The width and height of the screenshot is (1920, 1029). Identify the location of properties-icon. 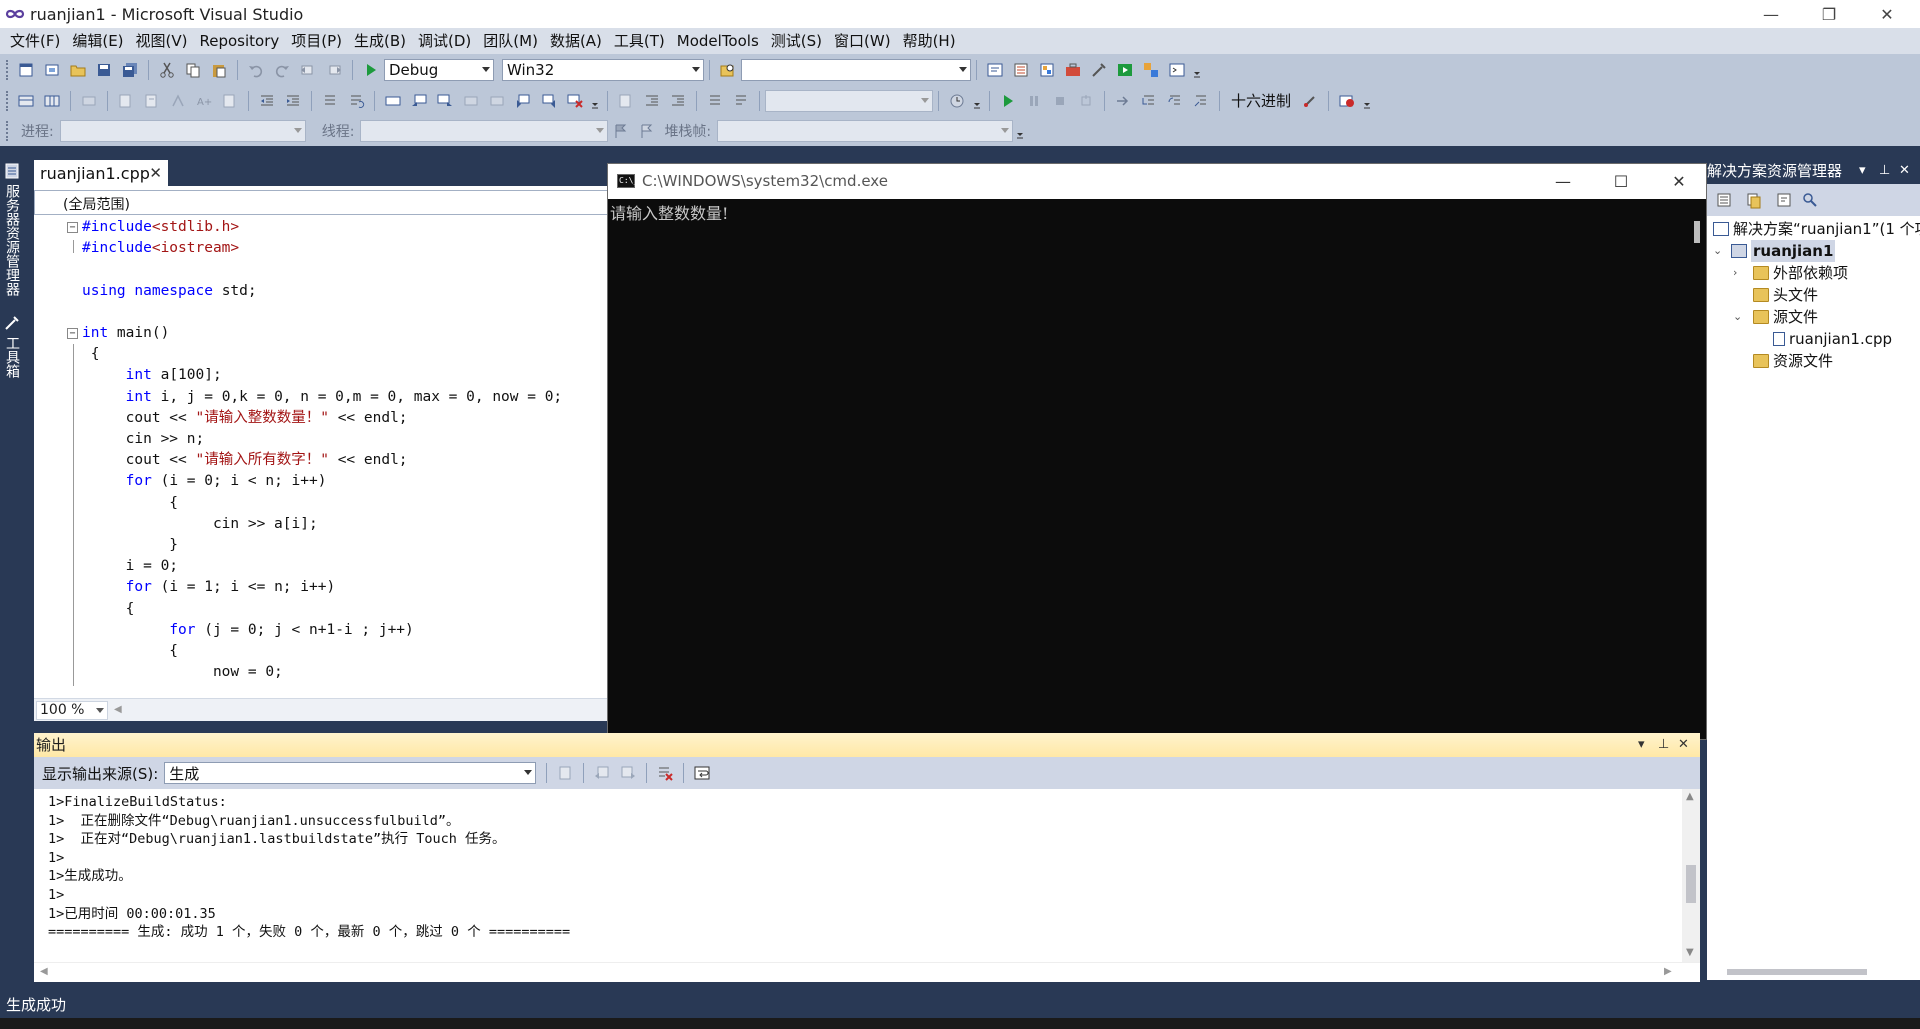
(1724, 200).